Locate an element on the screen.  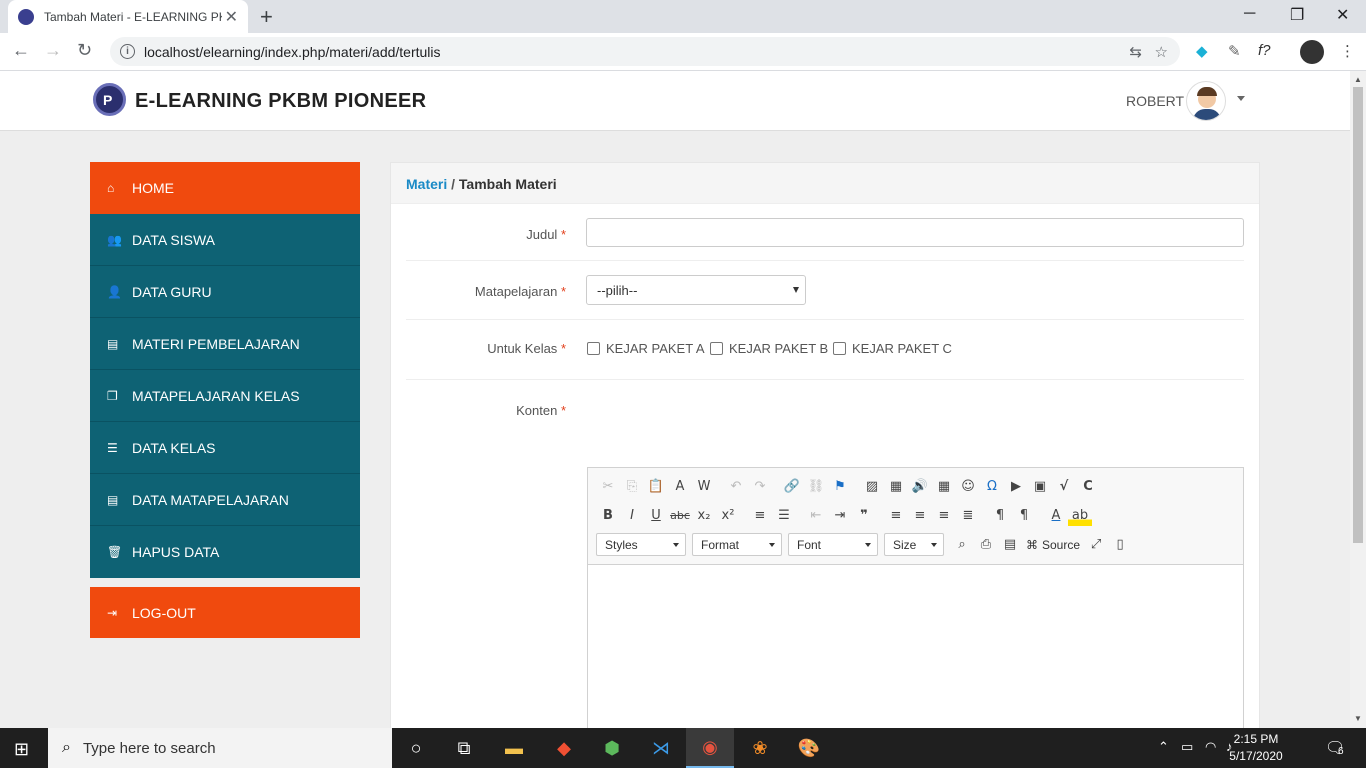
vscode-icon: ⋊ is located at coordinates (661, 748).